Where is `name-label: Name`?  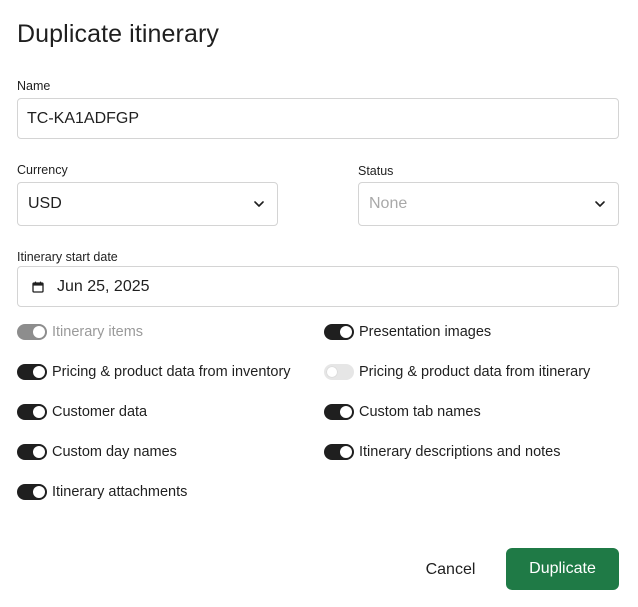 name-label: Name is located at coordinates (34, 86).